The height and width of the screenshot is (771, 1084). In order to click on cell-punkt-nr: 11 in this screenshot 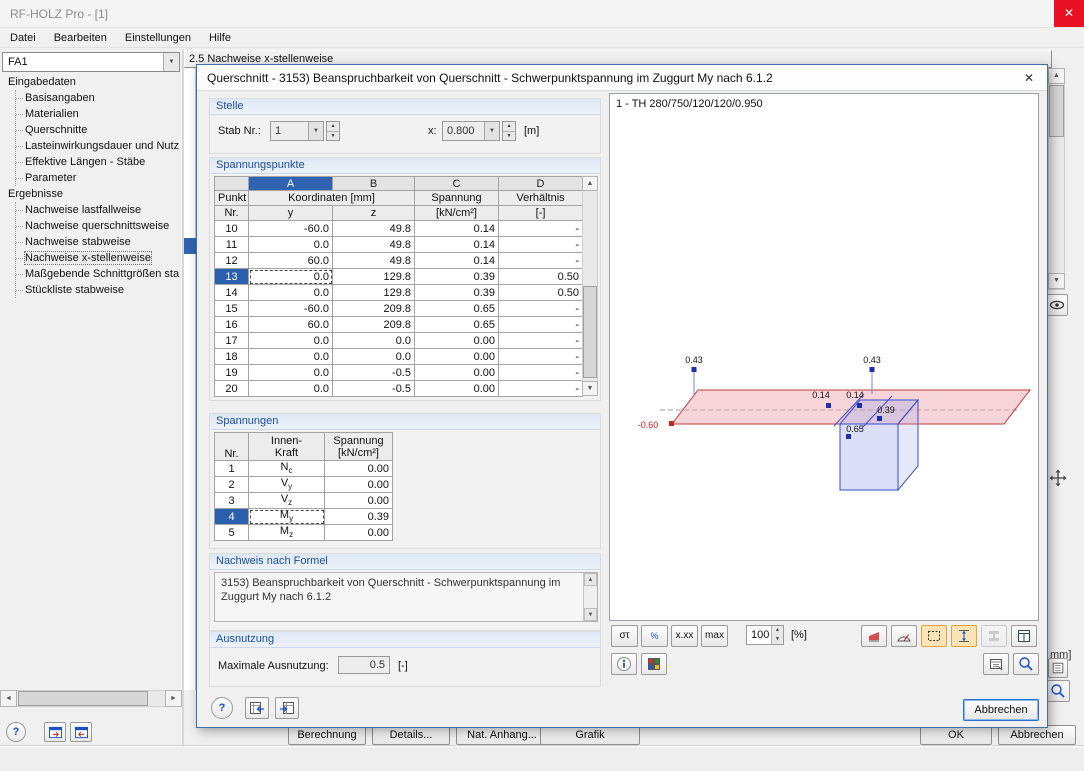, I will do `click(231, 244)`.